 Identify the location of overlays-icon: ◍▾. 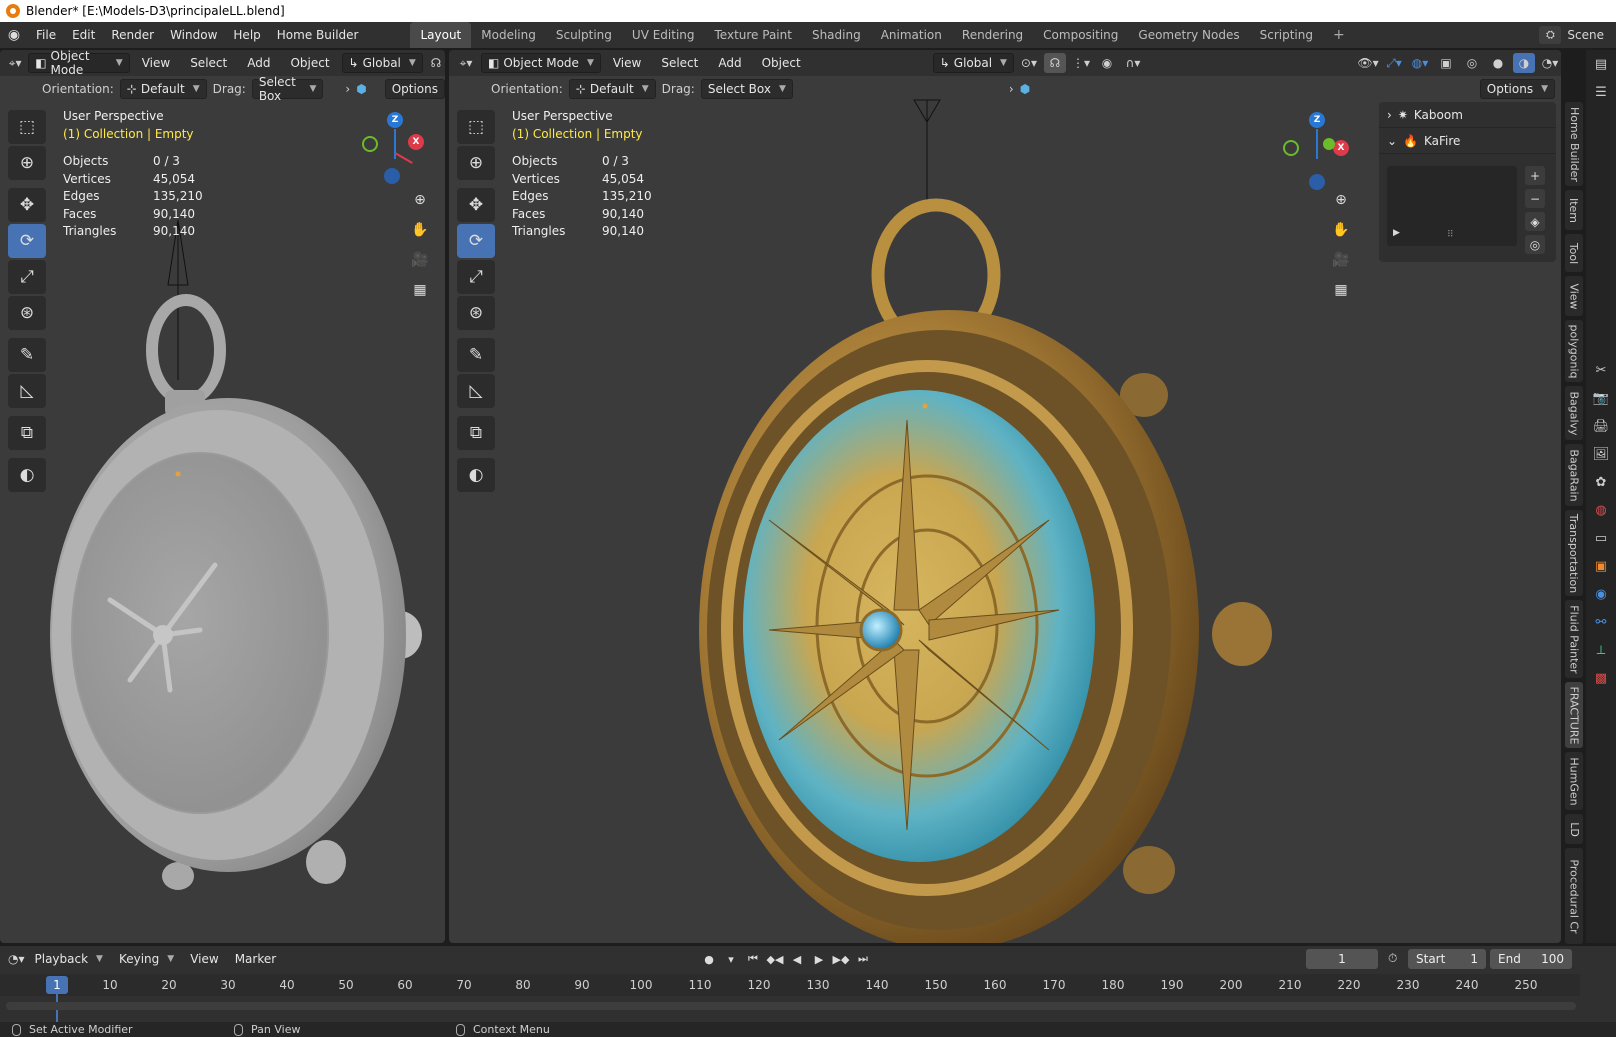
(1420, 63).